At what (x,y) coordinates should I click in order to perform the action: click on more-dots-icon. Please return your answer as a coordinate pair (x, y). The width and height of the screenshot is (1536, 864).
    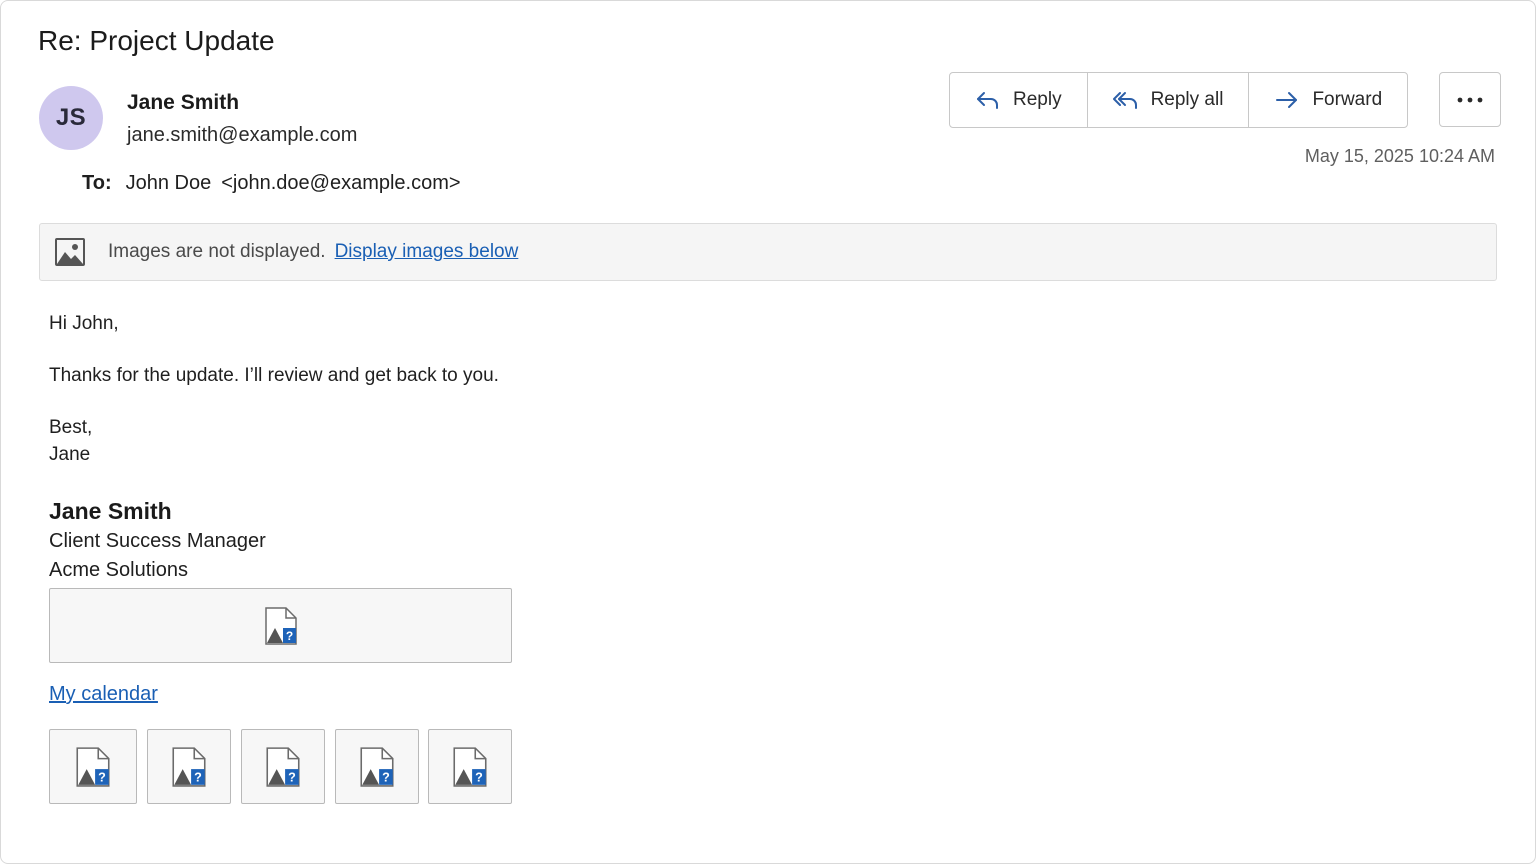
    Looking at the image, I should click on (1470, 99).